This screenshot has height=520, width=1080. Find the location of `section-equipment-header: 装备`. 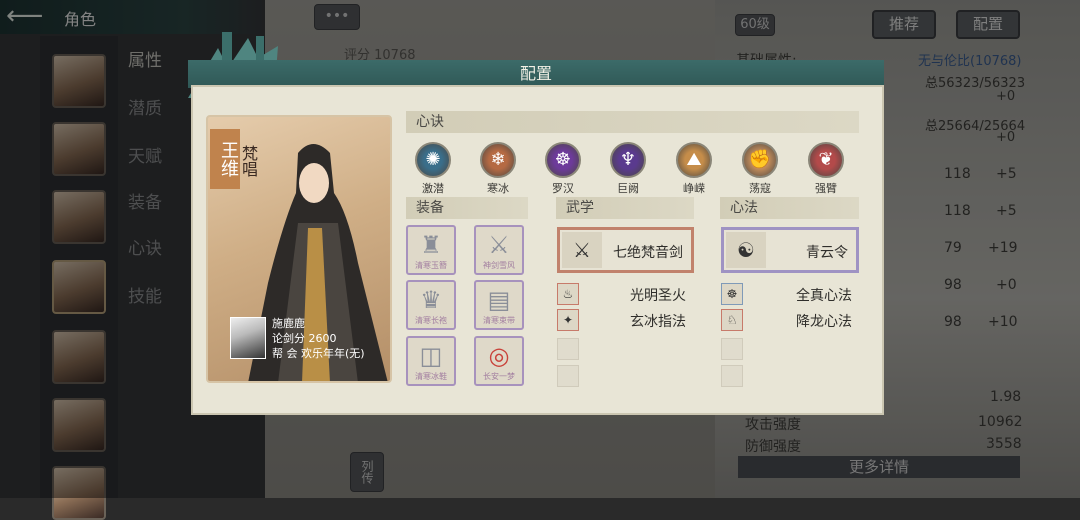

section-equipment-header: 装备 is located at coordinates (467, 208).